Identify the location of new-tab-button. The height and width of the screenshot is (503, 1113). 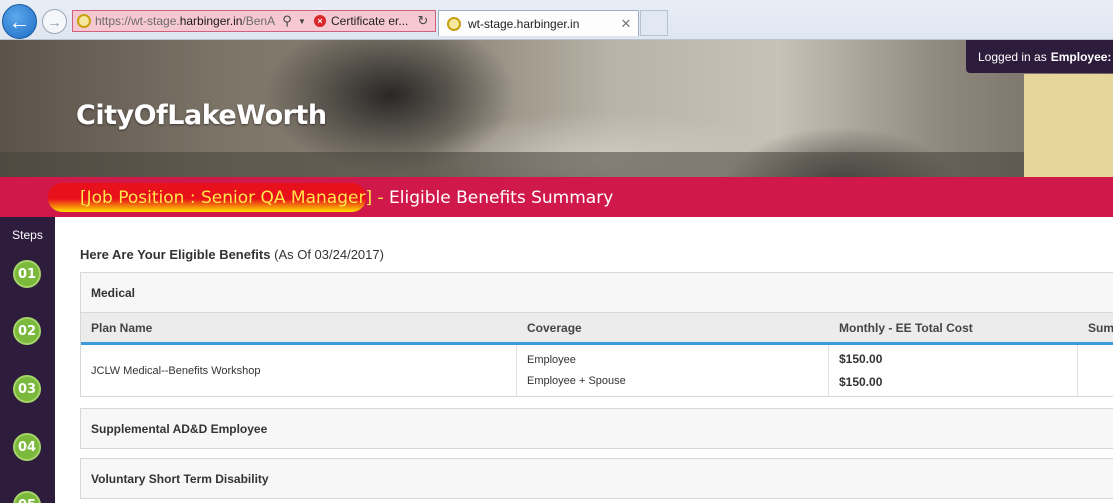
(654, 23).